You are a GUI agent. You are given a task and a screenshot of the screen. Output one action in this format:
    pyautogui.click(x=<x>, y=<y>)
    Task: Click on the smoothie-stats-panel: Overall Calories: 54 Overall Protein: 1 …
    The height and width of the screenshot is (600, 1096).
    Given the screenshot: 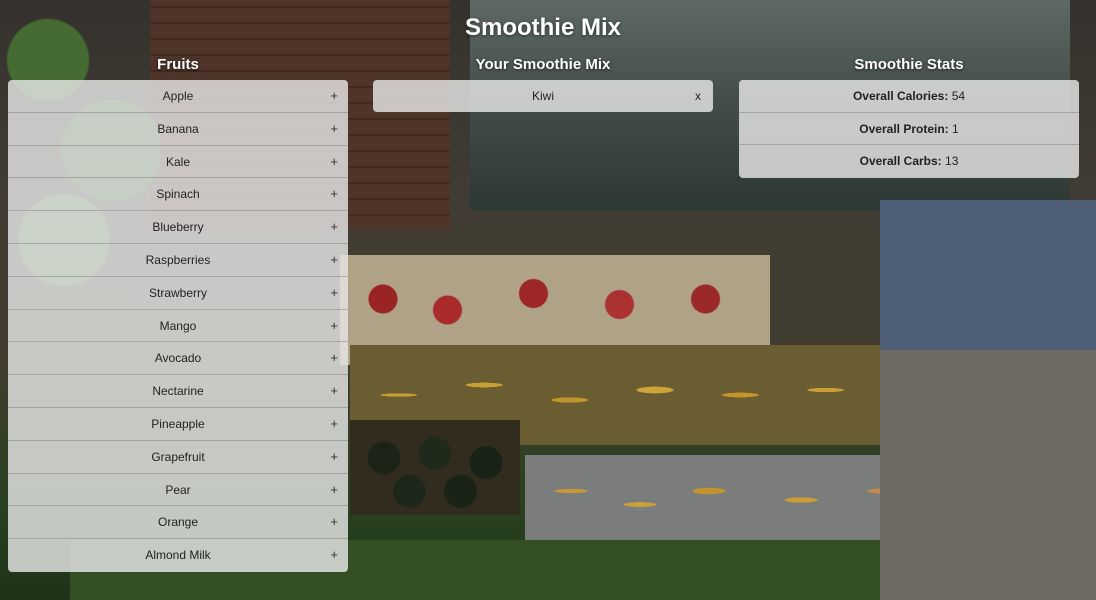 What is the action you would take?
    pyautogui.click(x=909, y=129)
    